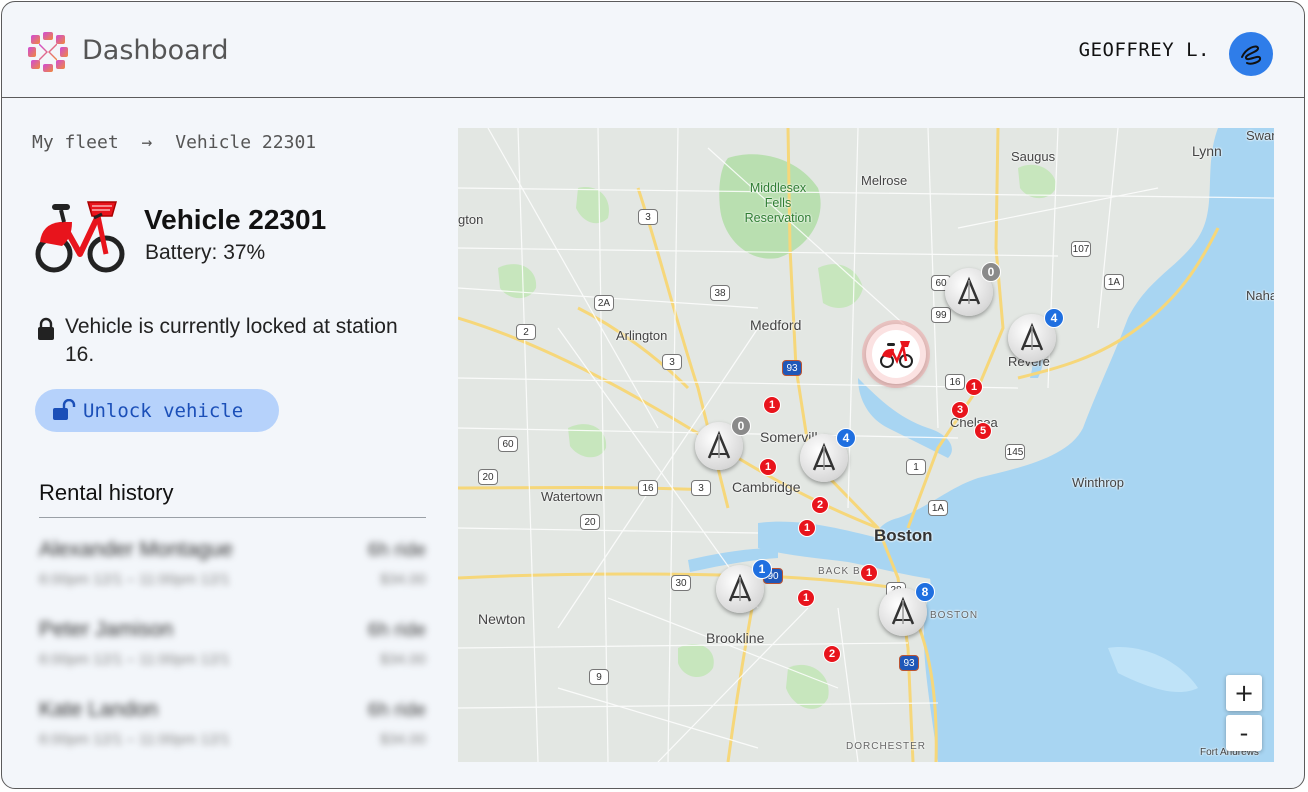  Describe the element at coordinates (941, 315) in the screenshot. I see `route-shield: 99` at that location.